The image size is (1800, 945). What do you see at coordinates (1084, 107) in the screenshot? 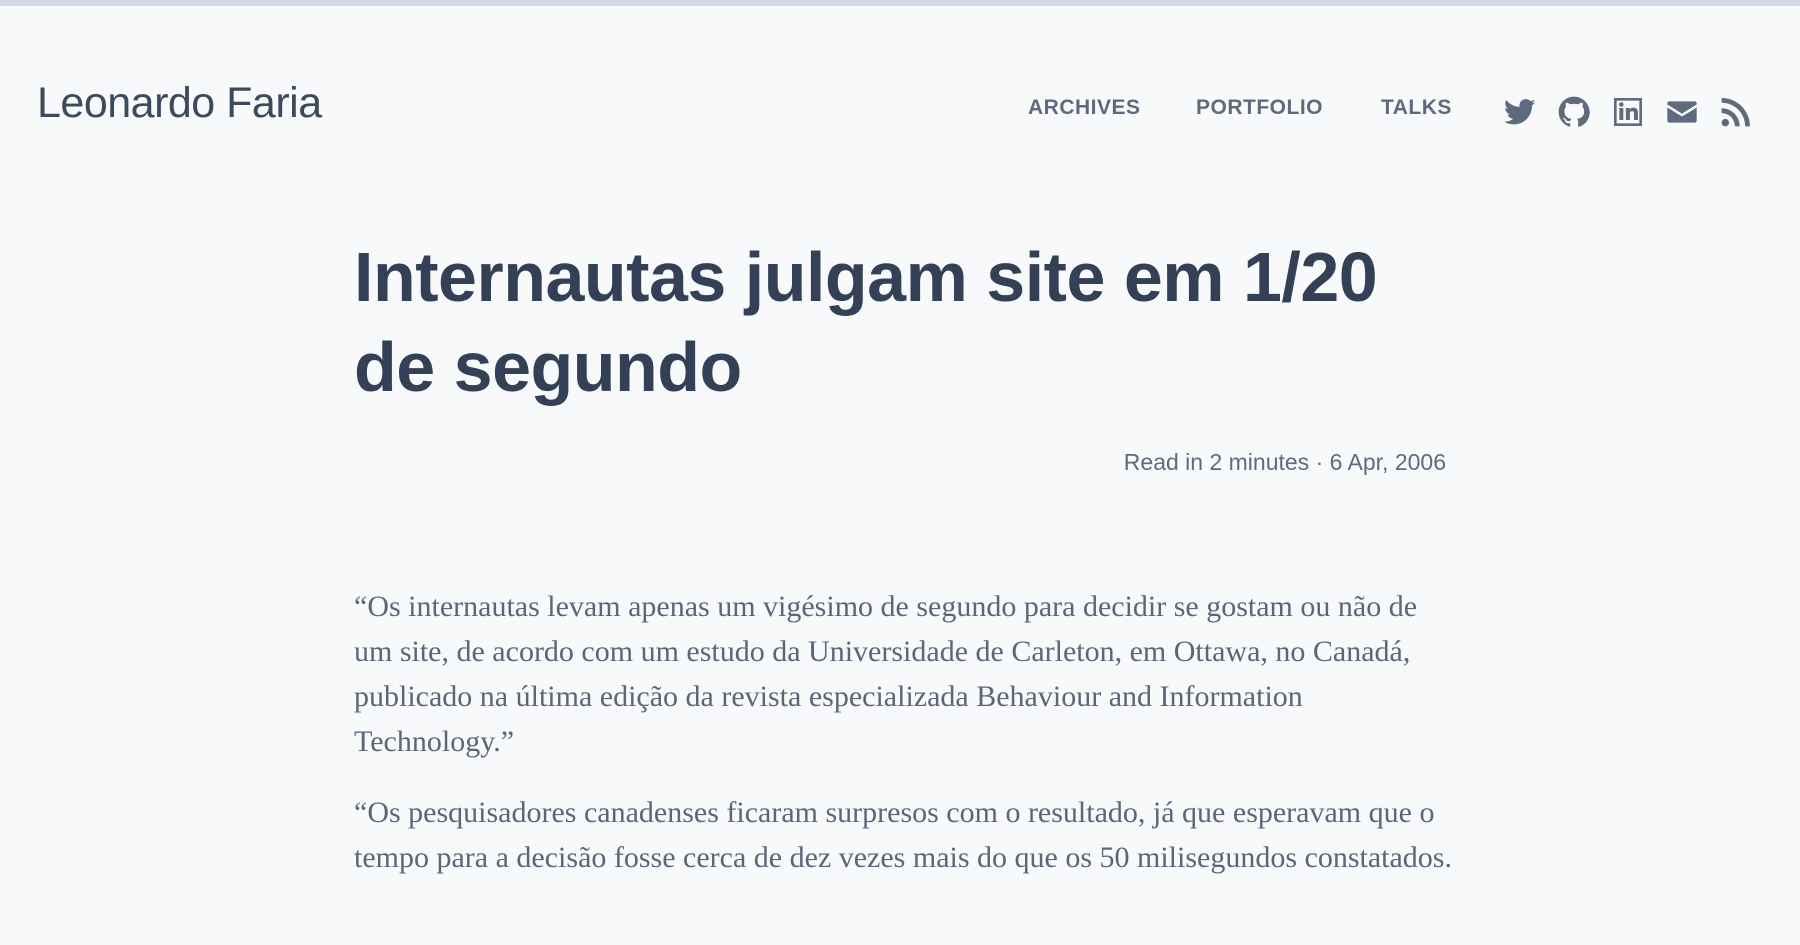
I see `nav-archives-link: ARCHIVES` at bounding box center [1084, 107].